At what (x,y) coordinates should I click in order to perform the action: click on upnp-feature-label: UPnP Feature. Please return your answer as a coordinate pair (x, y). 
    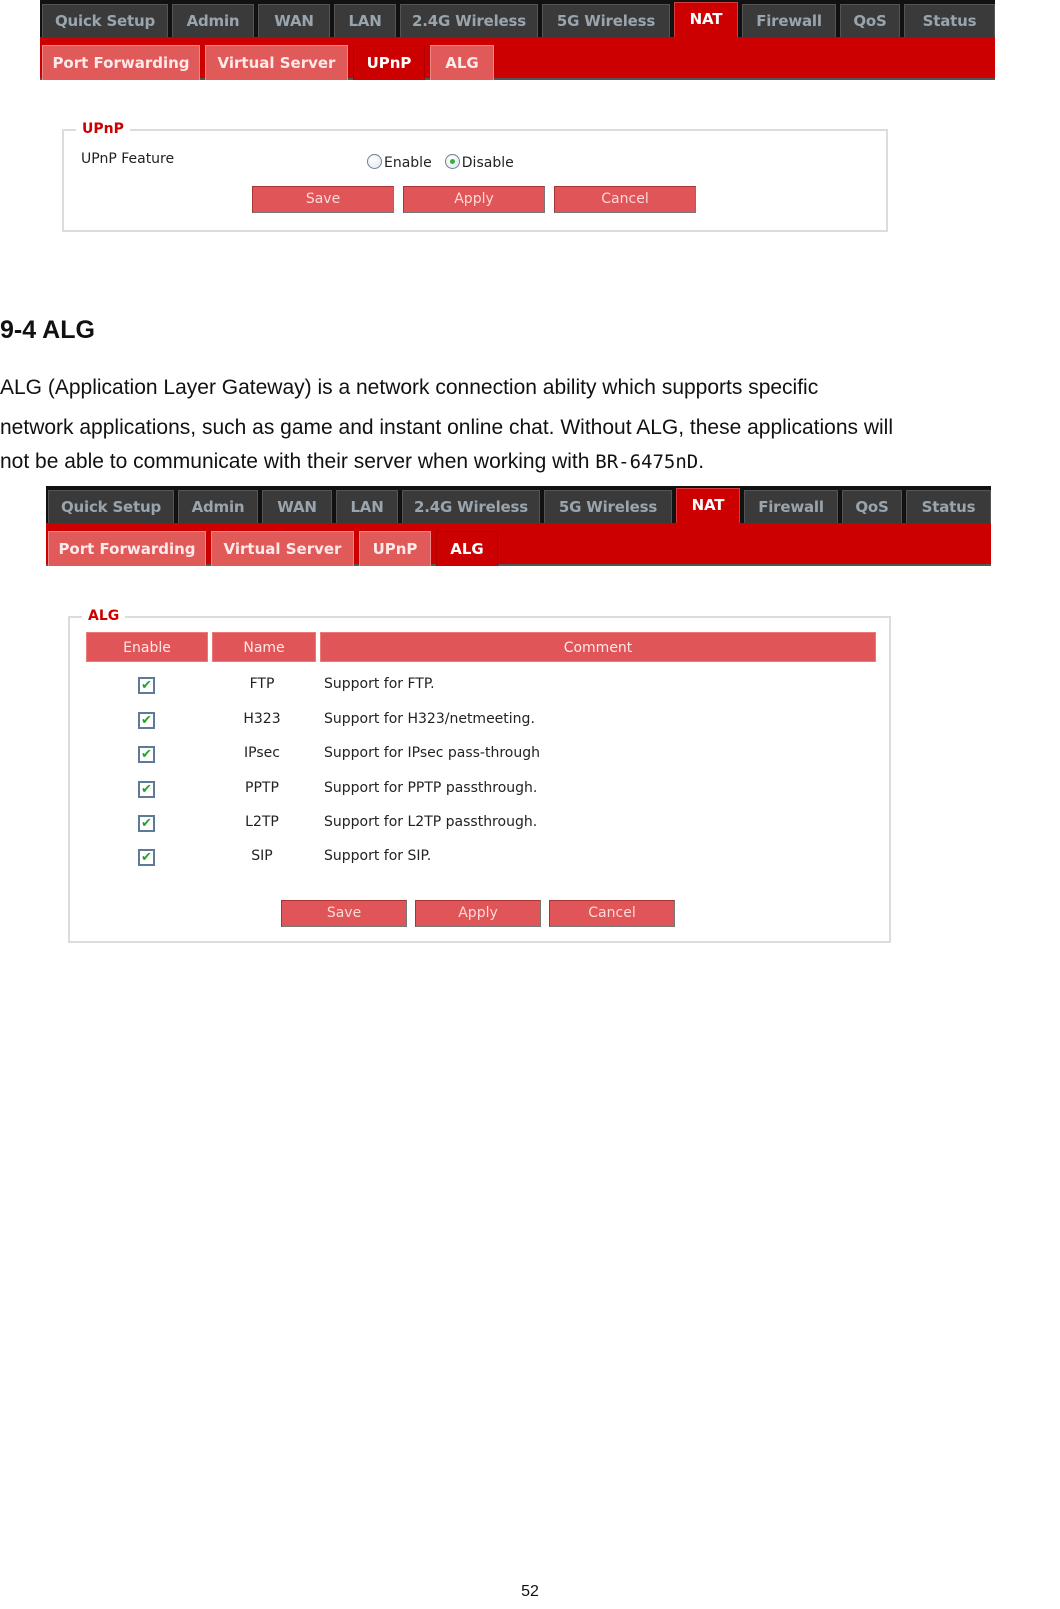
    Looking at the image, I should click on (128, 159).